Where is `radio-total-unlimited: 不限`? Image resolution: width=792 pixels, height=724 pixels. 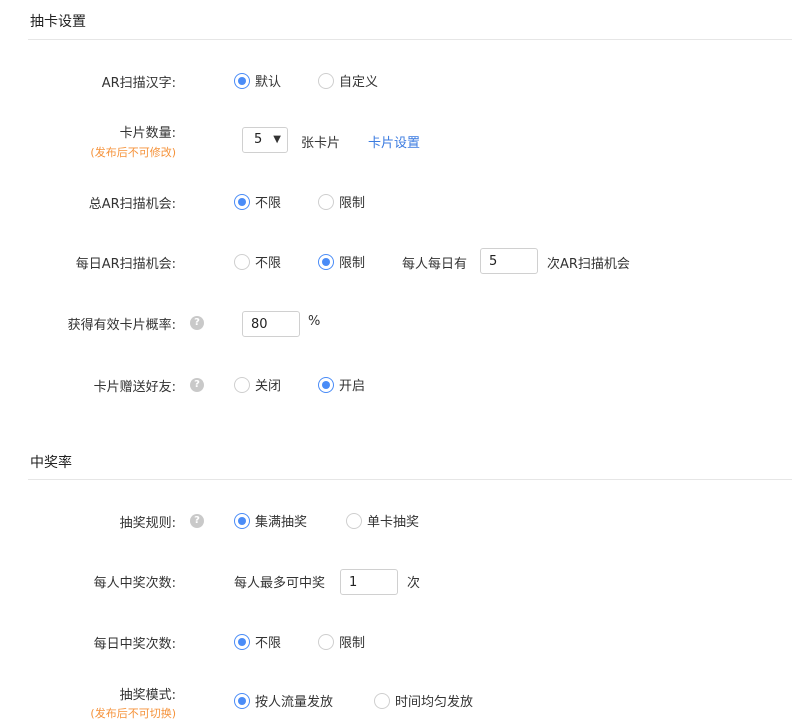 radio-total-unlimited: 不限 is located at coordinates (257, 201).